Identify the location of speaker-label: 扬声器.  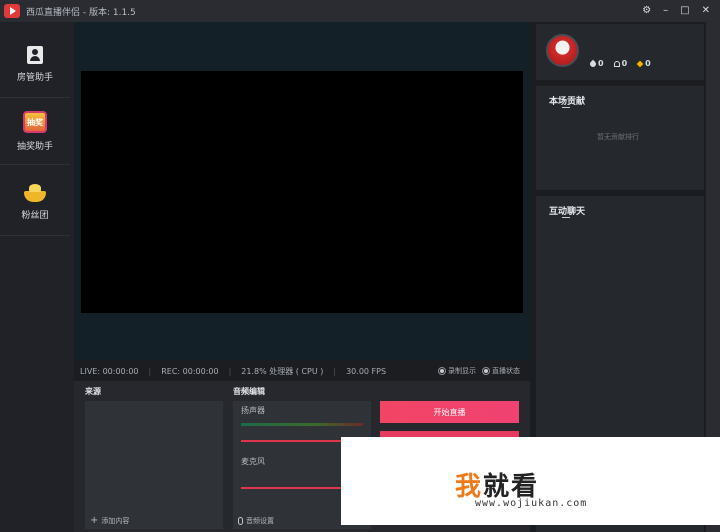
(253, 410).